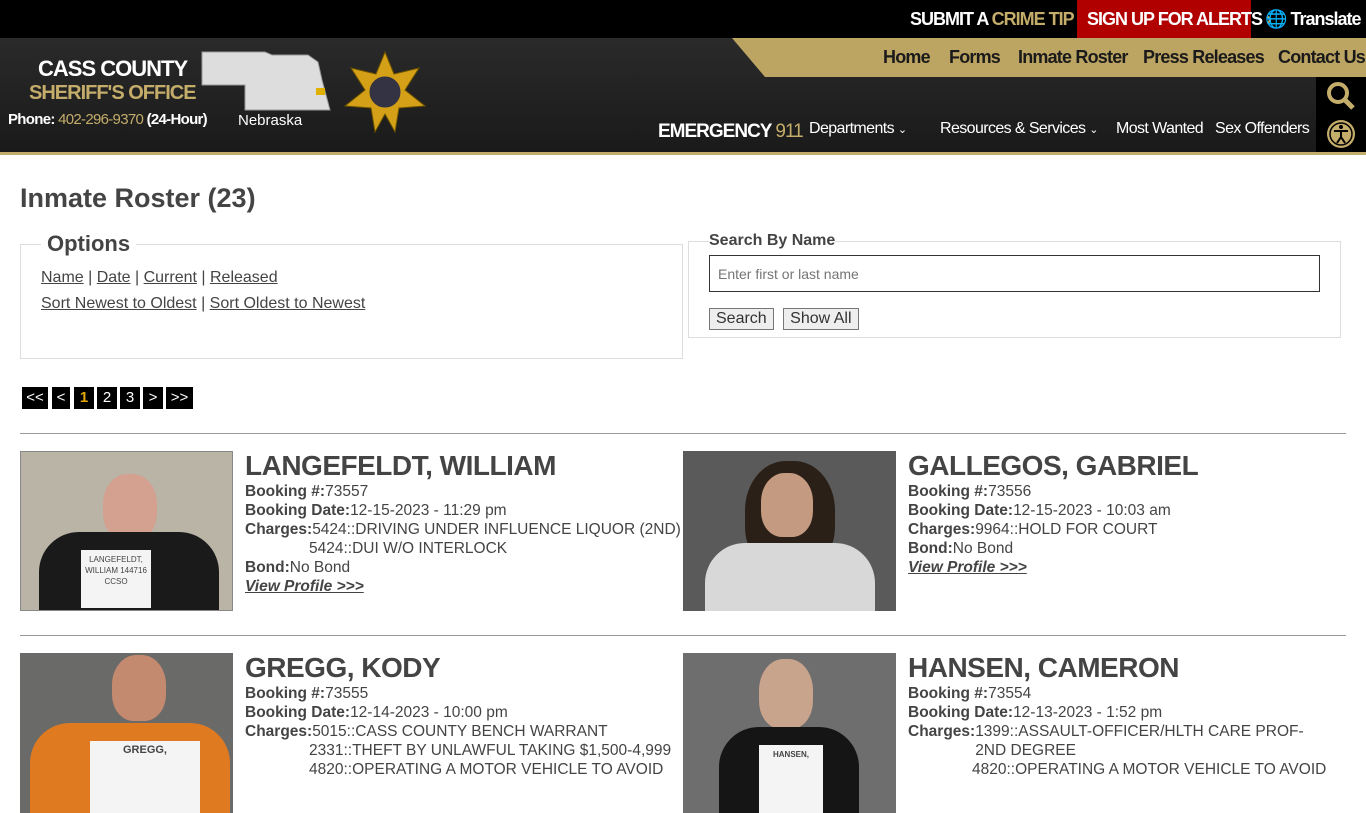 Image resolution: width=1366 pixels, height=813 pixels. What do you see at coordinates (1325, 19) in the screenshot?
I see `translate-label: Translate` at bounding box center [1325, 19].